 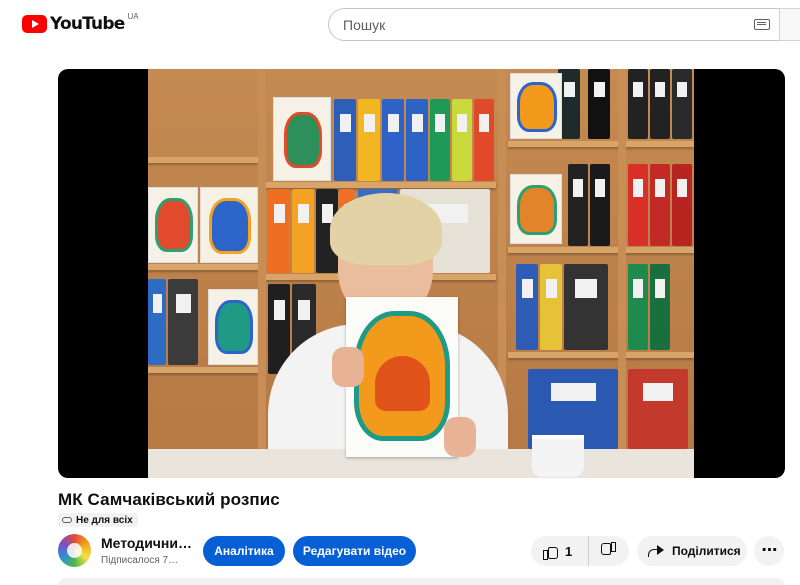 What do you see at coordinates (354, 551) in the screenshot?
I see `edit-video-button: Редагувати відео` at bounding box center [354, 551].